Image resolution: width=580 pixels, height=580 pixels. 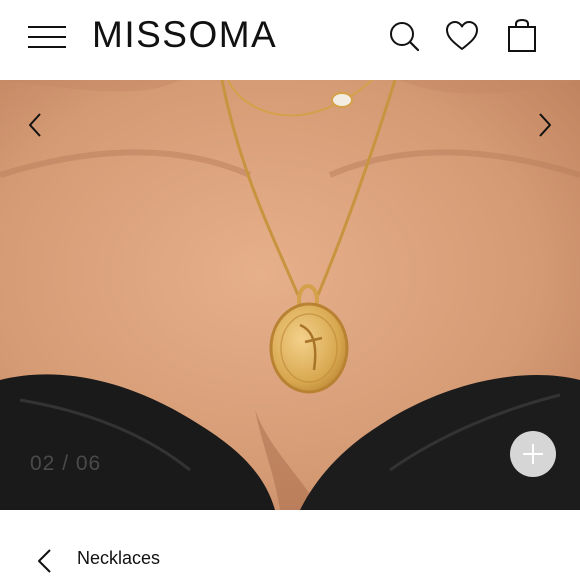 What do you see at coordinates (404, 36) in the screenshot?
I see `search-icon` at bounding box center [404, 36].